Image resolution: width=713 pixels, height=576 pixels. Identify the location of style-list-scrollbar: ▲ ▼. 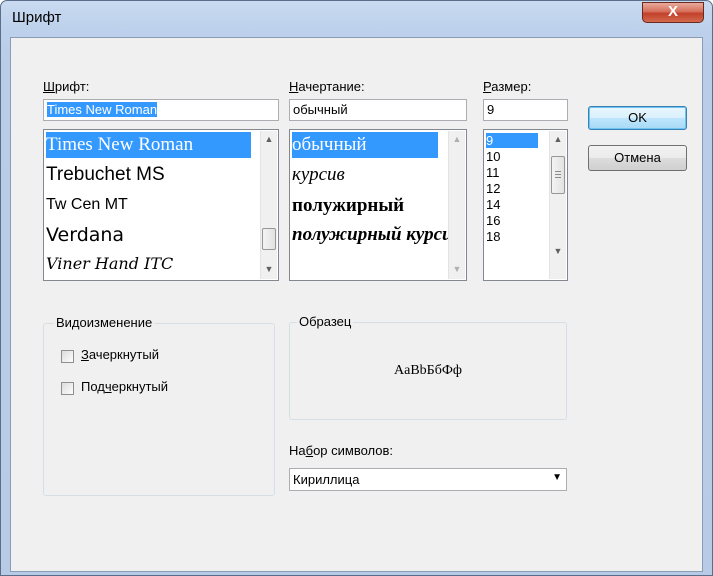
(456, 205).